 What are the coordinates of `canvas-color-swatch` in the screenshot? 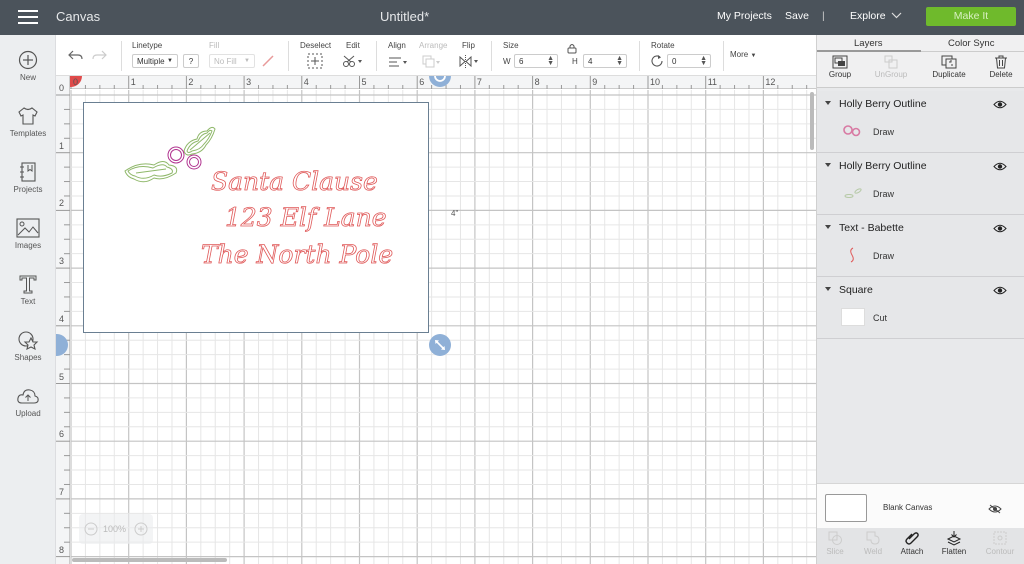 It's located at (846, 508).